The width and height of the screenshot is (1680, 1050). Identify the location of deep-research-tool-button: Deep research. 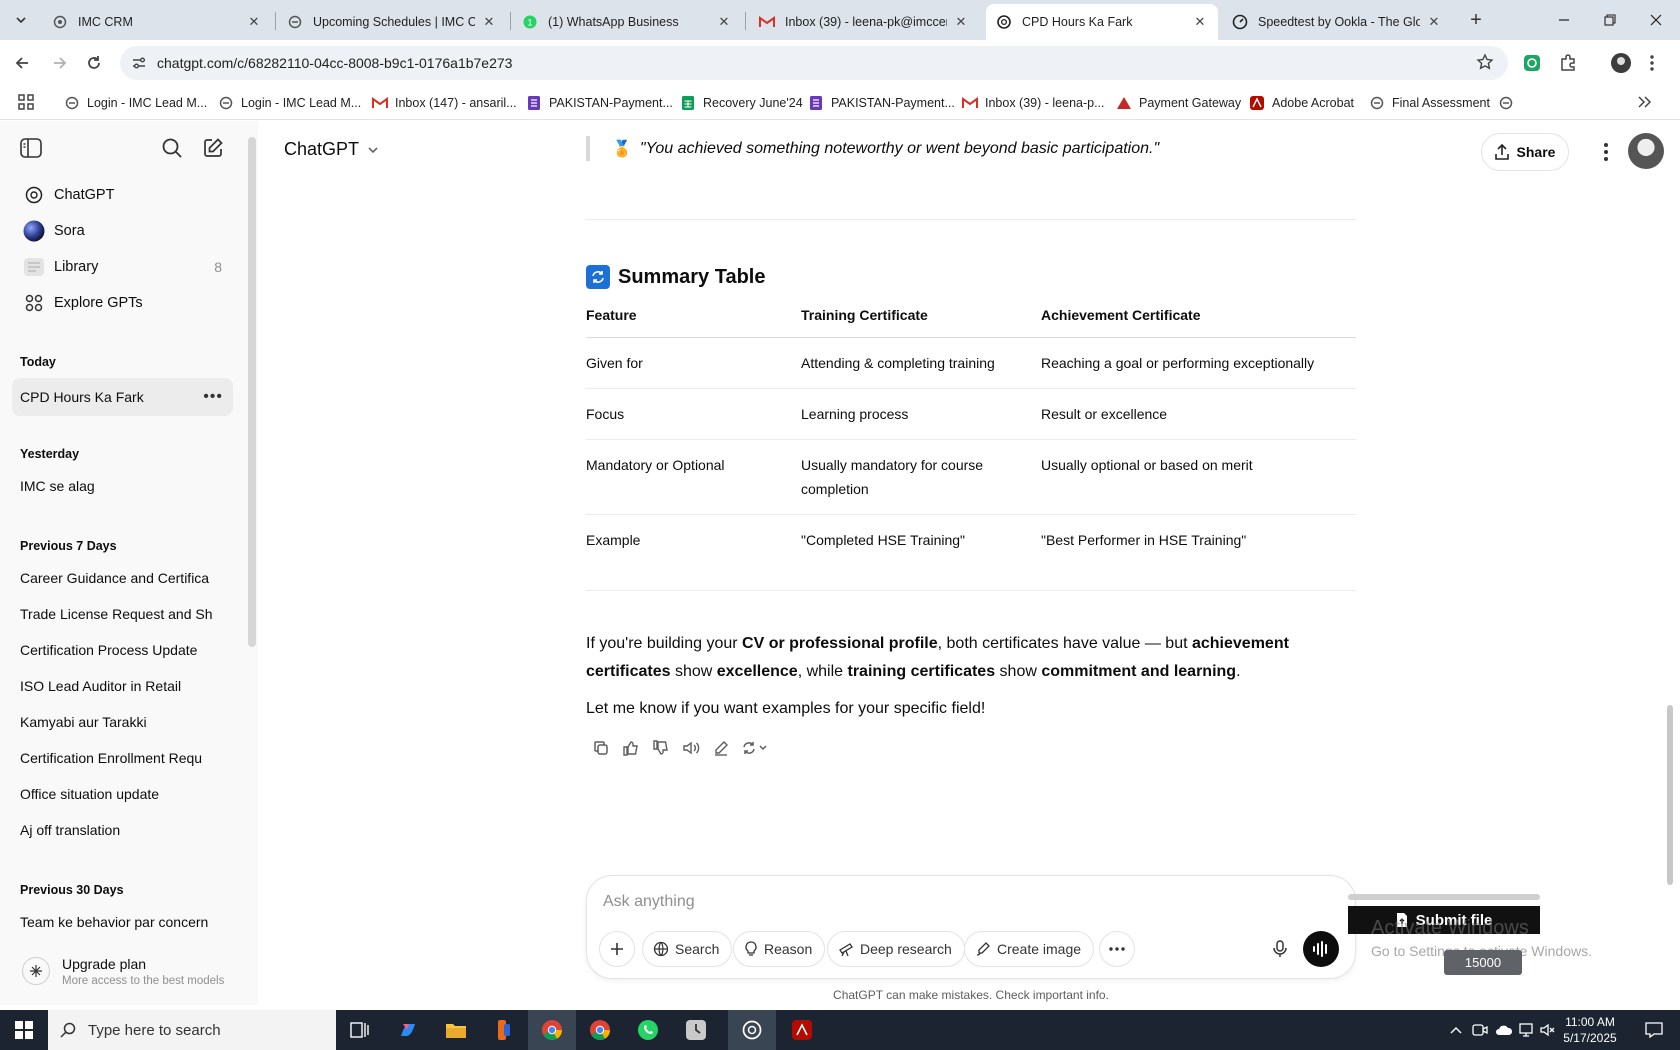
(896, 949).